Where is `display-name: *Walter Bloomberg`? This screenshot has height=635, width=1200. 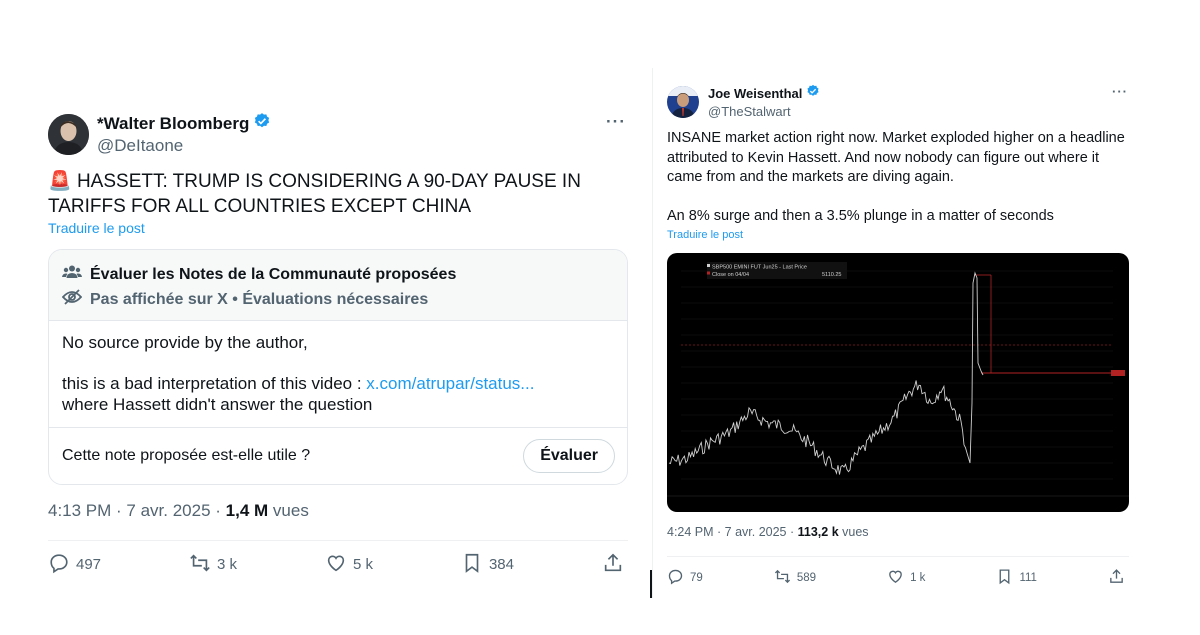 display-name: *Walter Bloomberg is located at coordinates (173, 124).